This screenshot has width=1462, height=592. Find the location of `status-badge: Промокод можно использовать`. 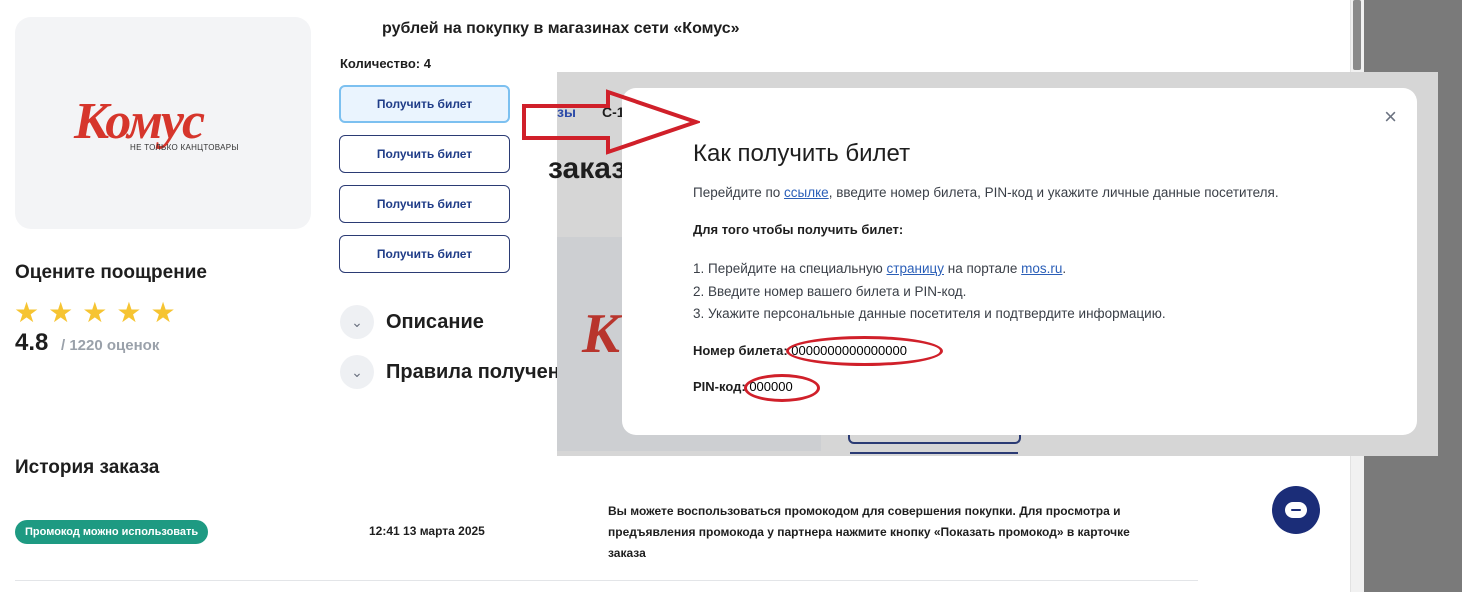

status-badge: Промокод можно использовать is located at coordinates (112, 532).